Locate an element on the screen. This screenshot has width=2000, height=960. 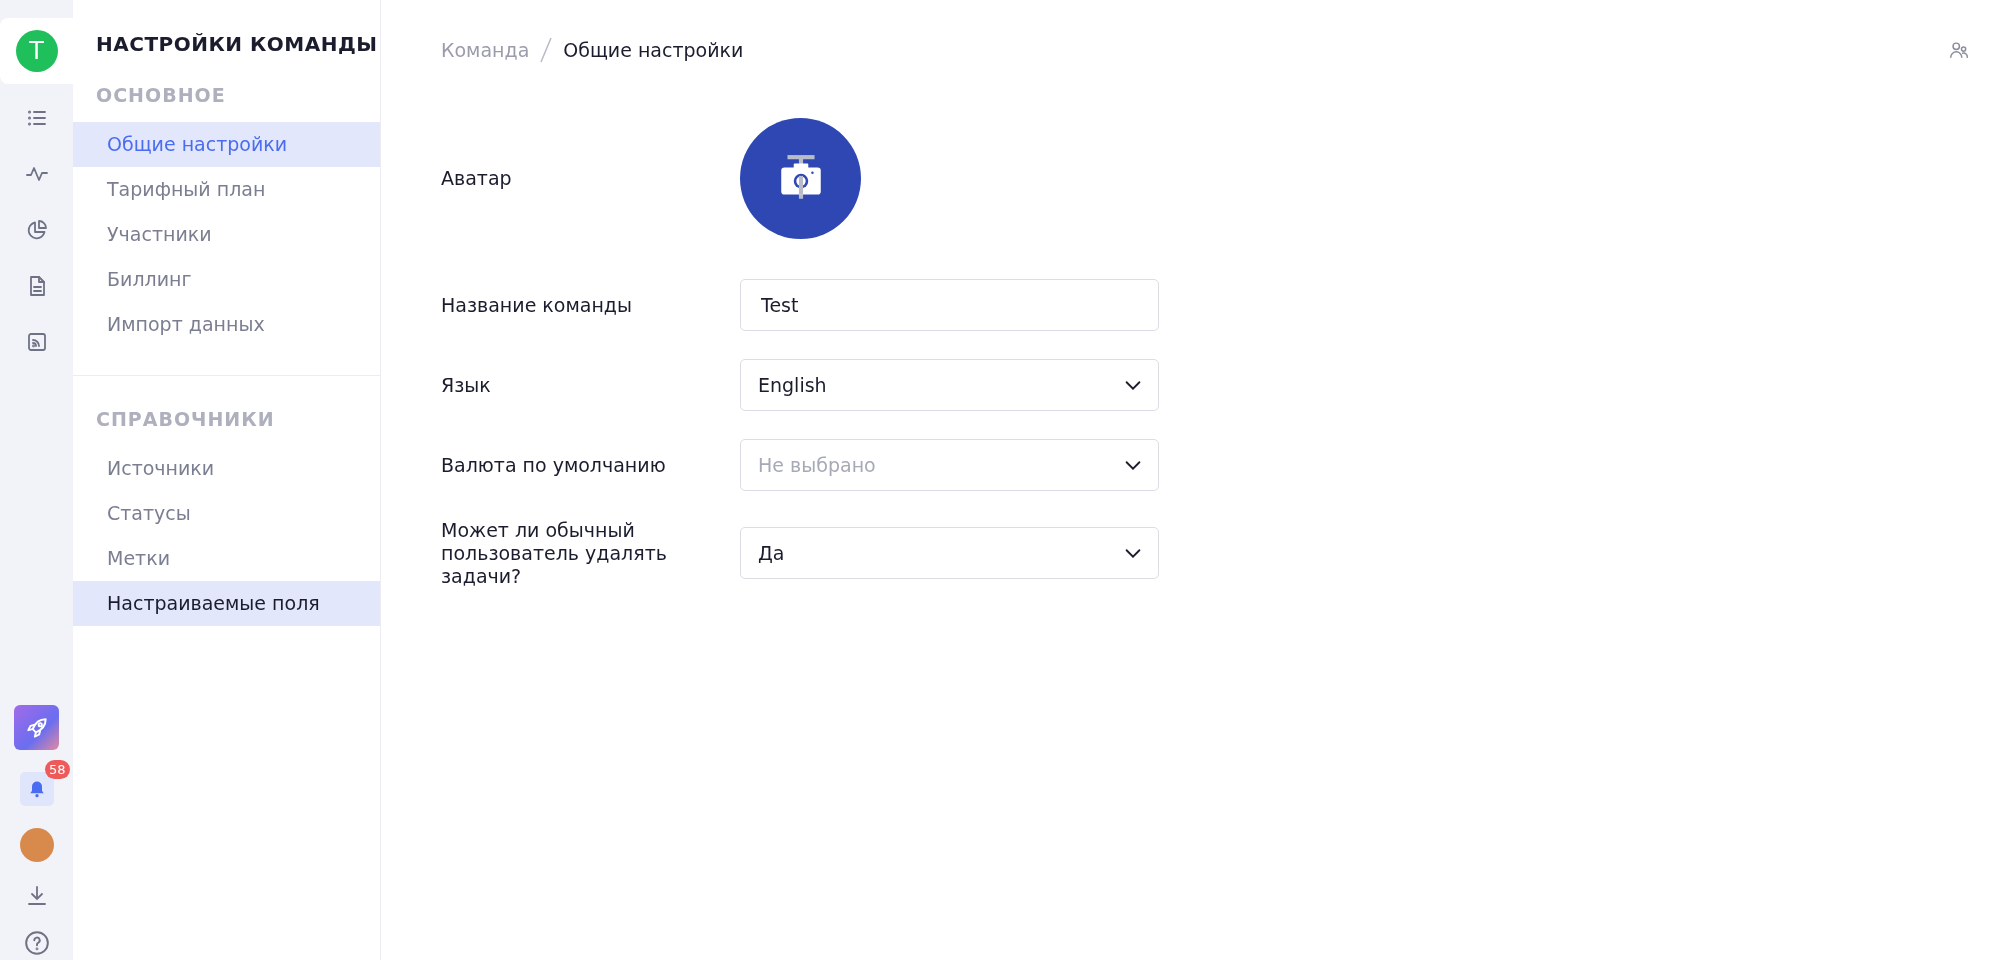
field-label: Валюта по умолчанию is located at coordinates (554, 465).